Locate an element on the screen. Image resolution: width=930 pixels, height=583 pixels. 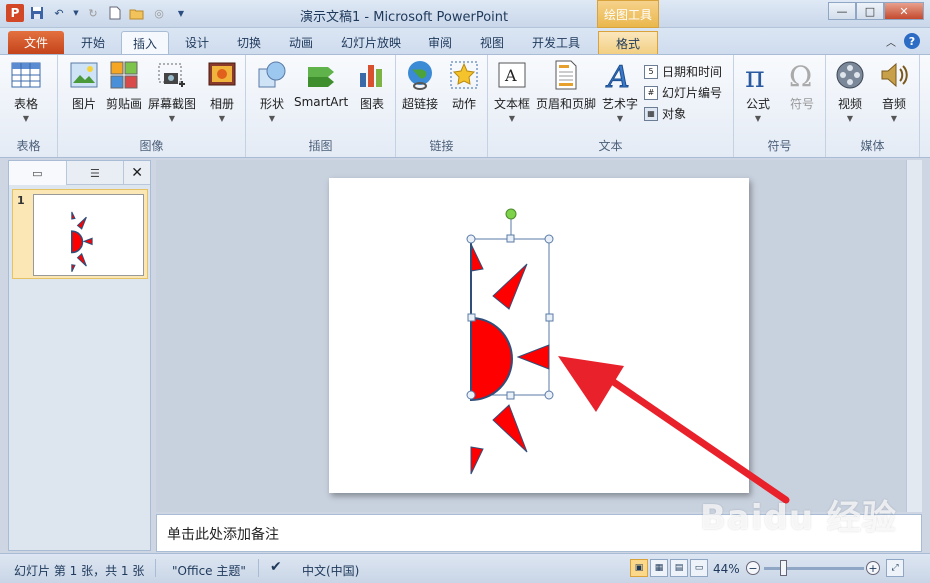
zoom-out-icon: − is located at coordinates (753, 568).